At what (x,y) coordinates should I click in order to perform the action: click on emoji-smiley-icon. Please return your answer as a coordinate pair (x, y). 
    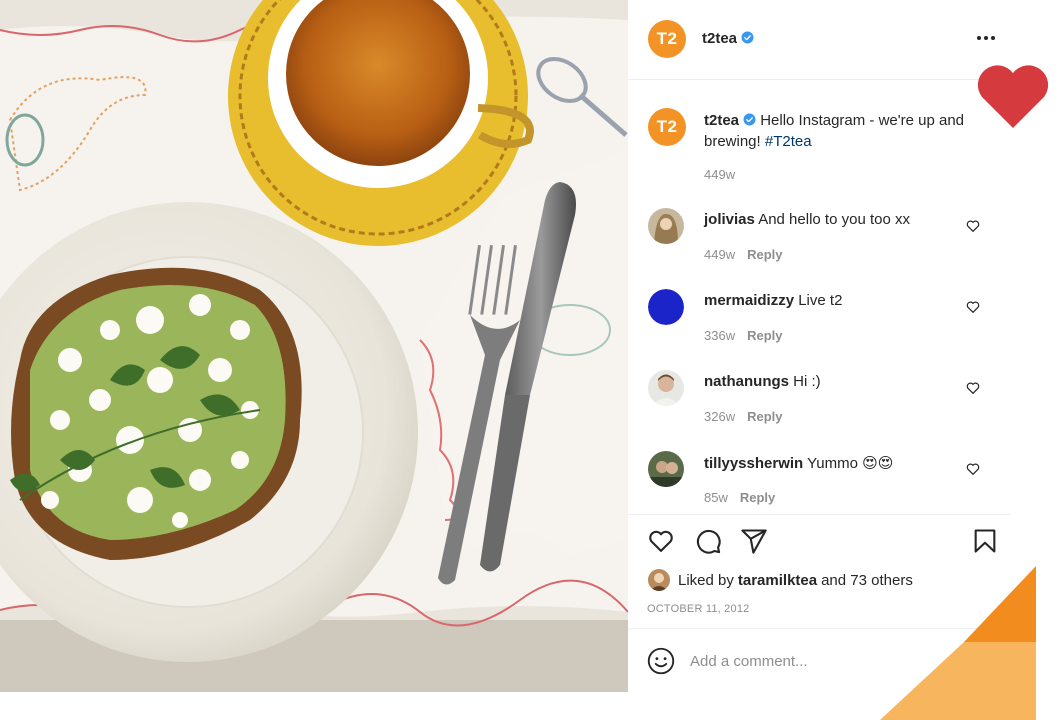
    Looking at the image, I should click on (661, 661).